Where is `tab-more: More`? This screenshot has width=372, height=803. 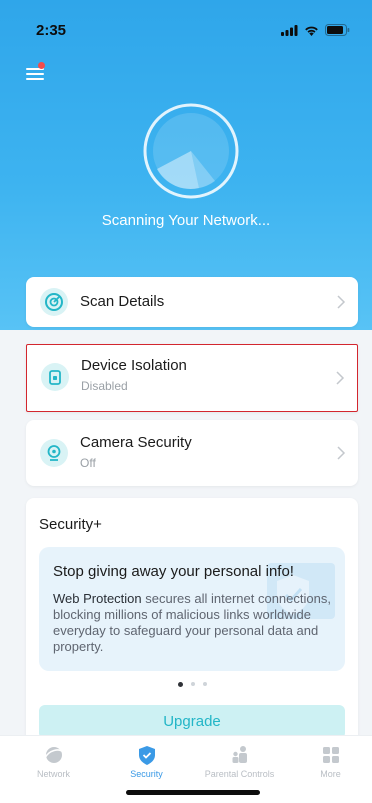
tab-more: More is located at coordinates (328, 761).